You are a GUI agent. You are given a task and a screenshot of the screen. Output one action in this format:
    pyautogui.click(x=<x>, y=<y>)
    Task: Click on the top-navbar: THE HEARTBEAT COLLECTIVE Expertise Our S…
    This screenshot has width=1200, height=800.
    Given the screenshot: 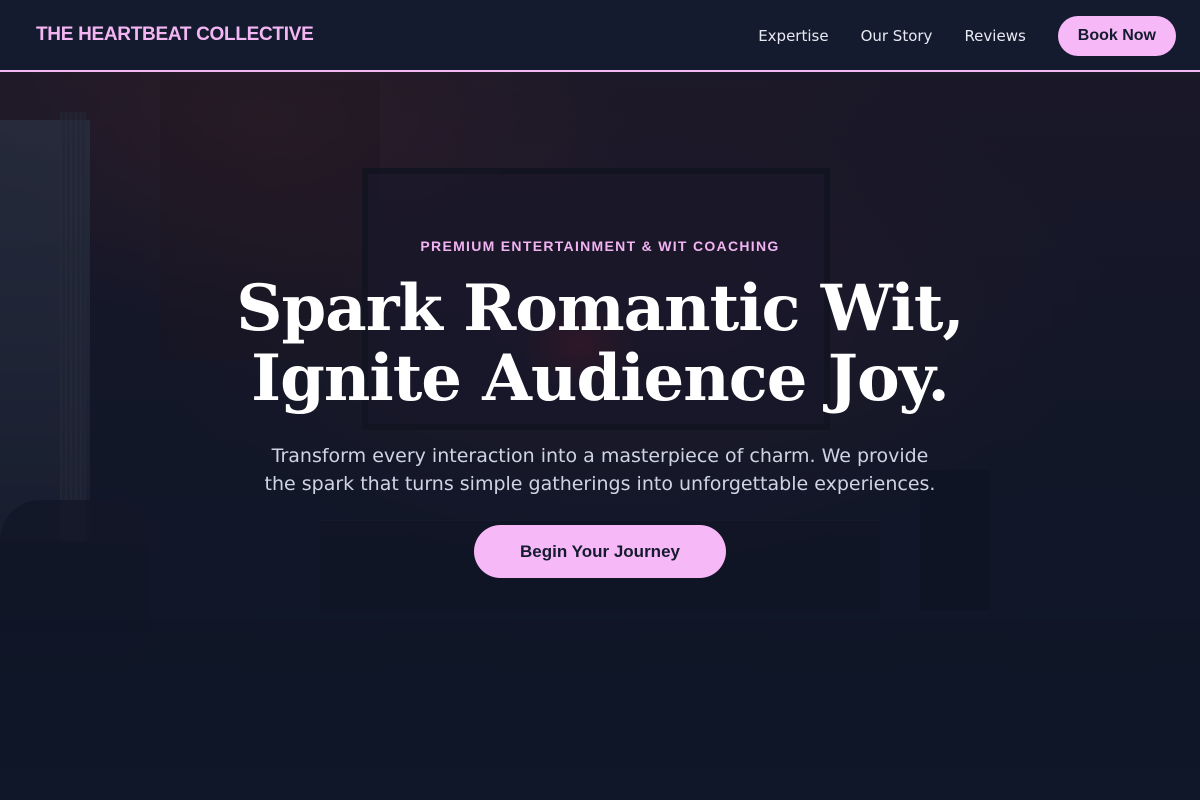 What is the action you would take?
    pyautogui.click(x=600, y=36)
    